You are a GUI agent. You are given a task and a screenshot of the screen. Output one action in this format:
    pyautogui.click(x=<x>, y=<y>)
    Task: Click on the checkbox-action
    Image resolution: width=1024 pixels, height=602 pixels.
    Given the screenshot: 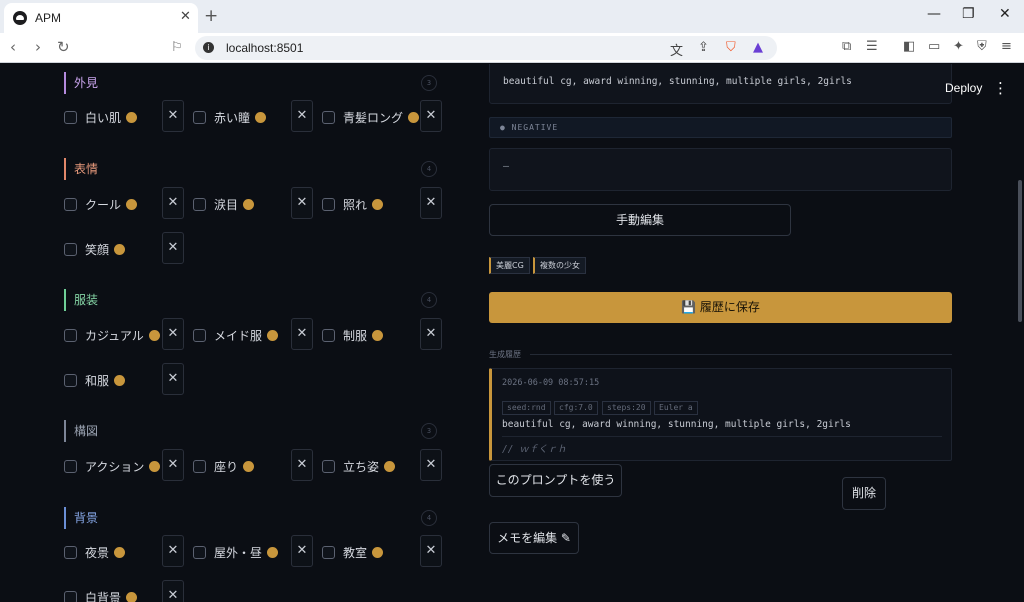 What is the action you would take?
    pyautogui.click(x=70, y=466)
    